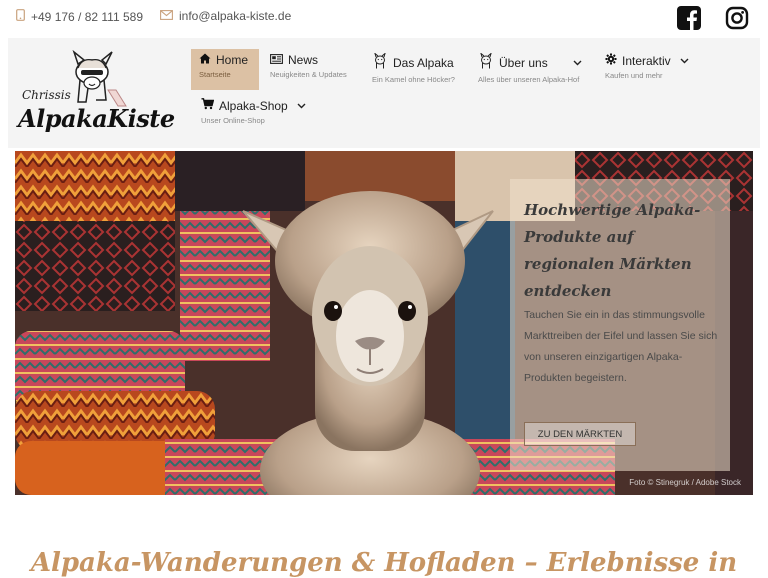 The width and height of the screenshot is (768, 578). What do you see at coordinates (166, 16) in the screenshot?
I see `envelope-icon` at bounding box center [166, 16].